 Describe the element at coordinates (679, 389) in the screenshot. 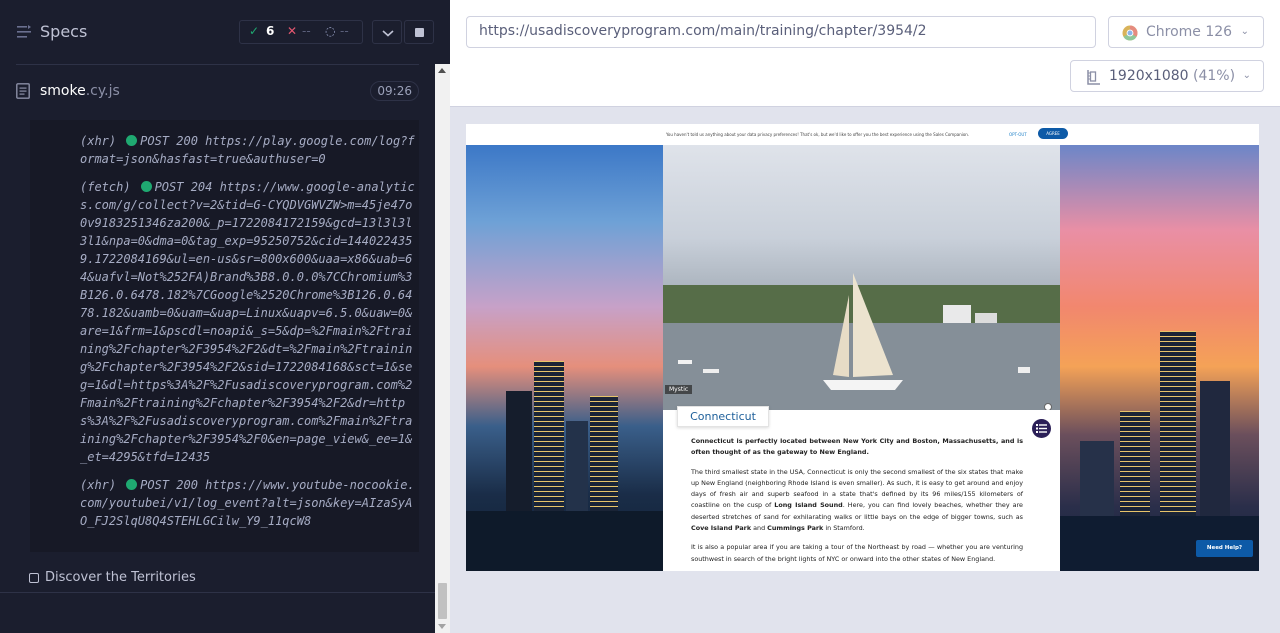

I see `photo-caption: Mystic` at that location.